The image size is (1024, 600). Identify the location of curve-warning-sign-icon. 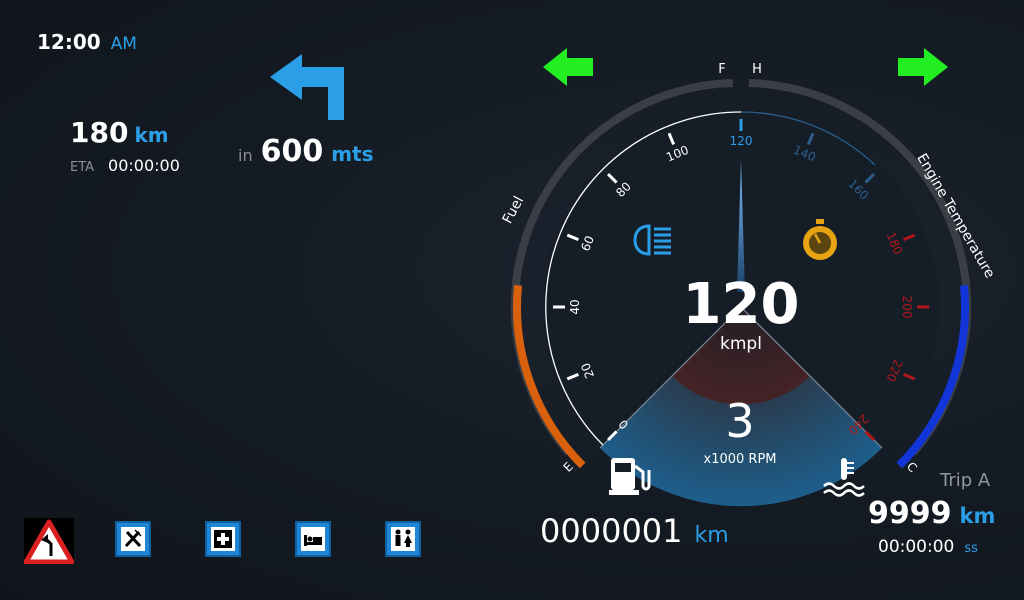
(49, 541).